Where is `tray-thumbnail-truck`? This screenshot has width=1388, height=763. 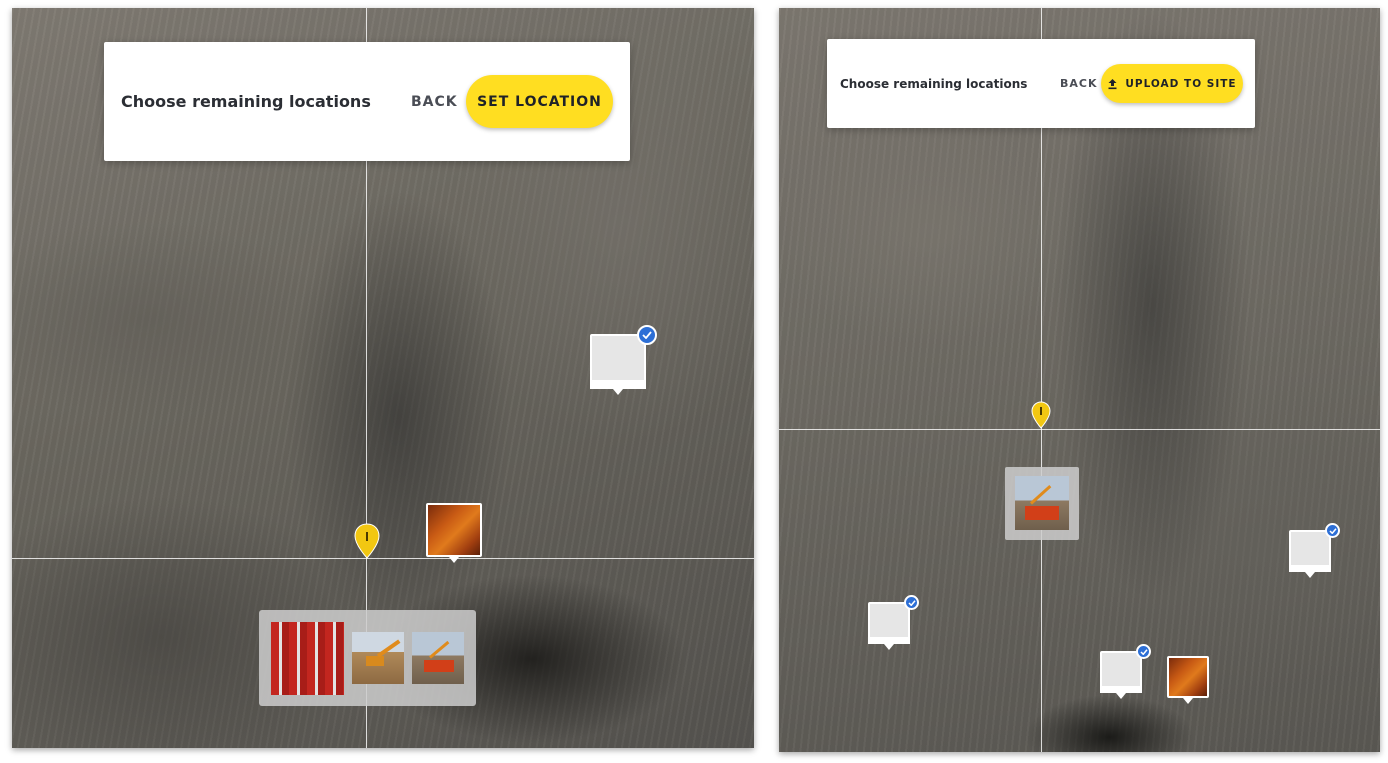
tray-thumbnail-truck is located at coordinates (438, 658).